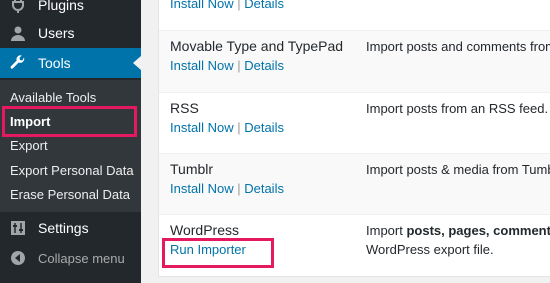 This screenshot has height=283, width=550. I want to click on collapse-menu-button: Collapse menu, so click(70, 258).